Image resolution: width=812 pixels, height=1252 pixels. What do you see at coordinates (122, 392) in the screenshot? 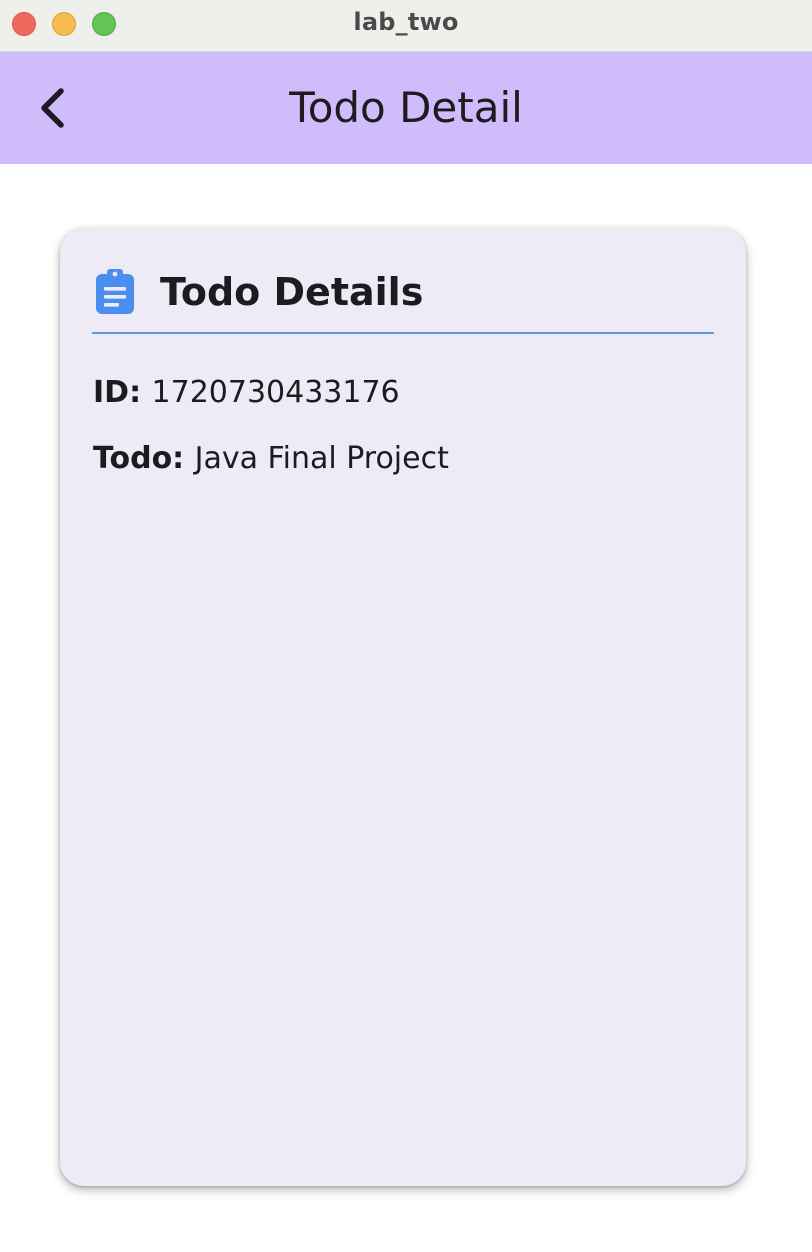
I see `todo-id-label: ID:` at bounding box center [122, 392].